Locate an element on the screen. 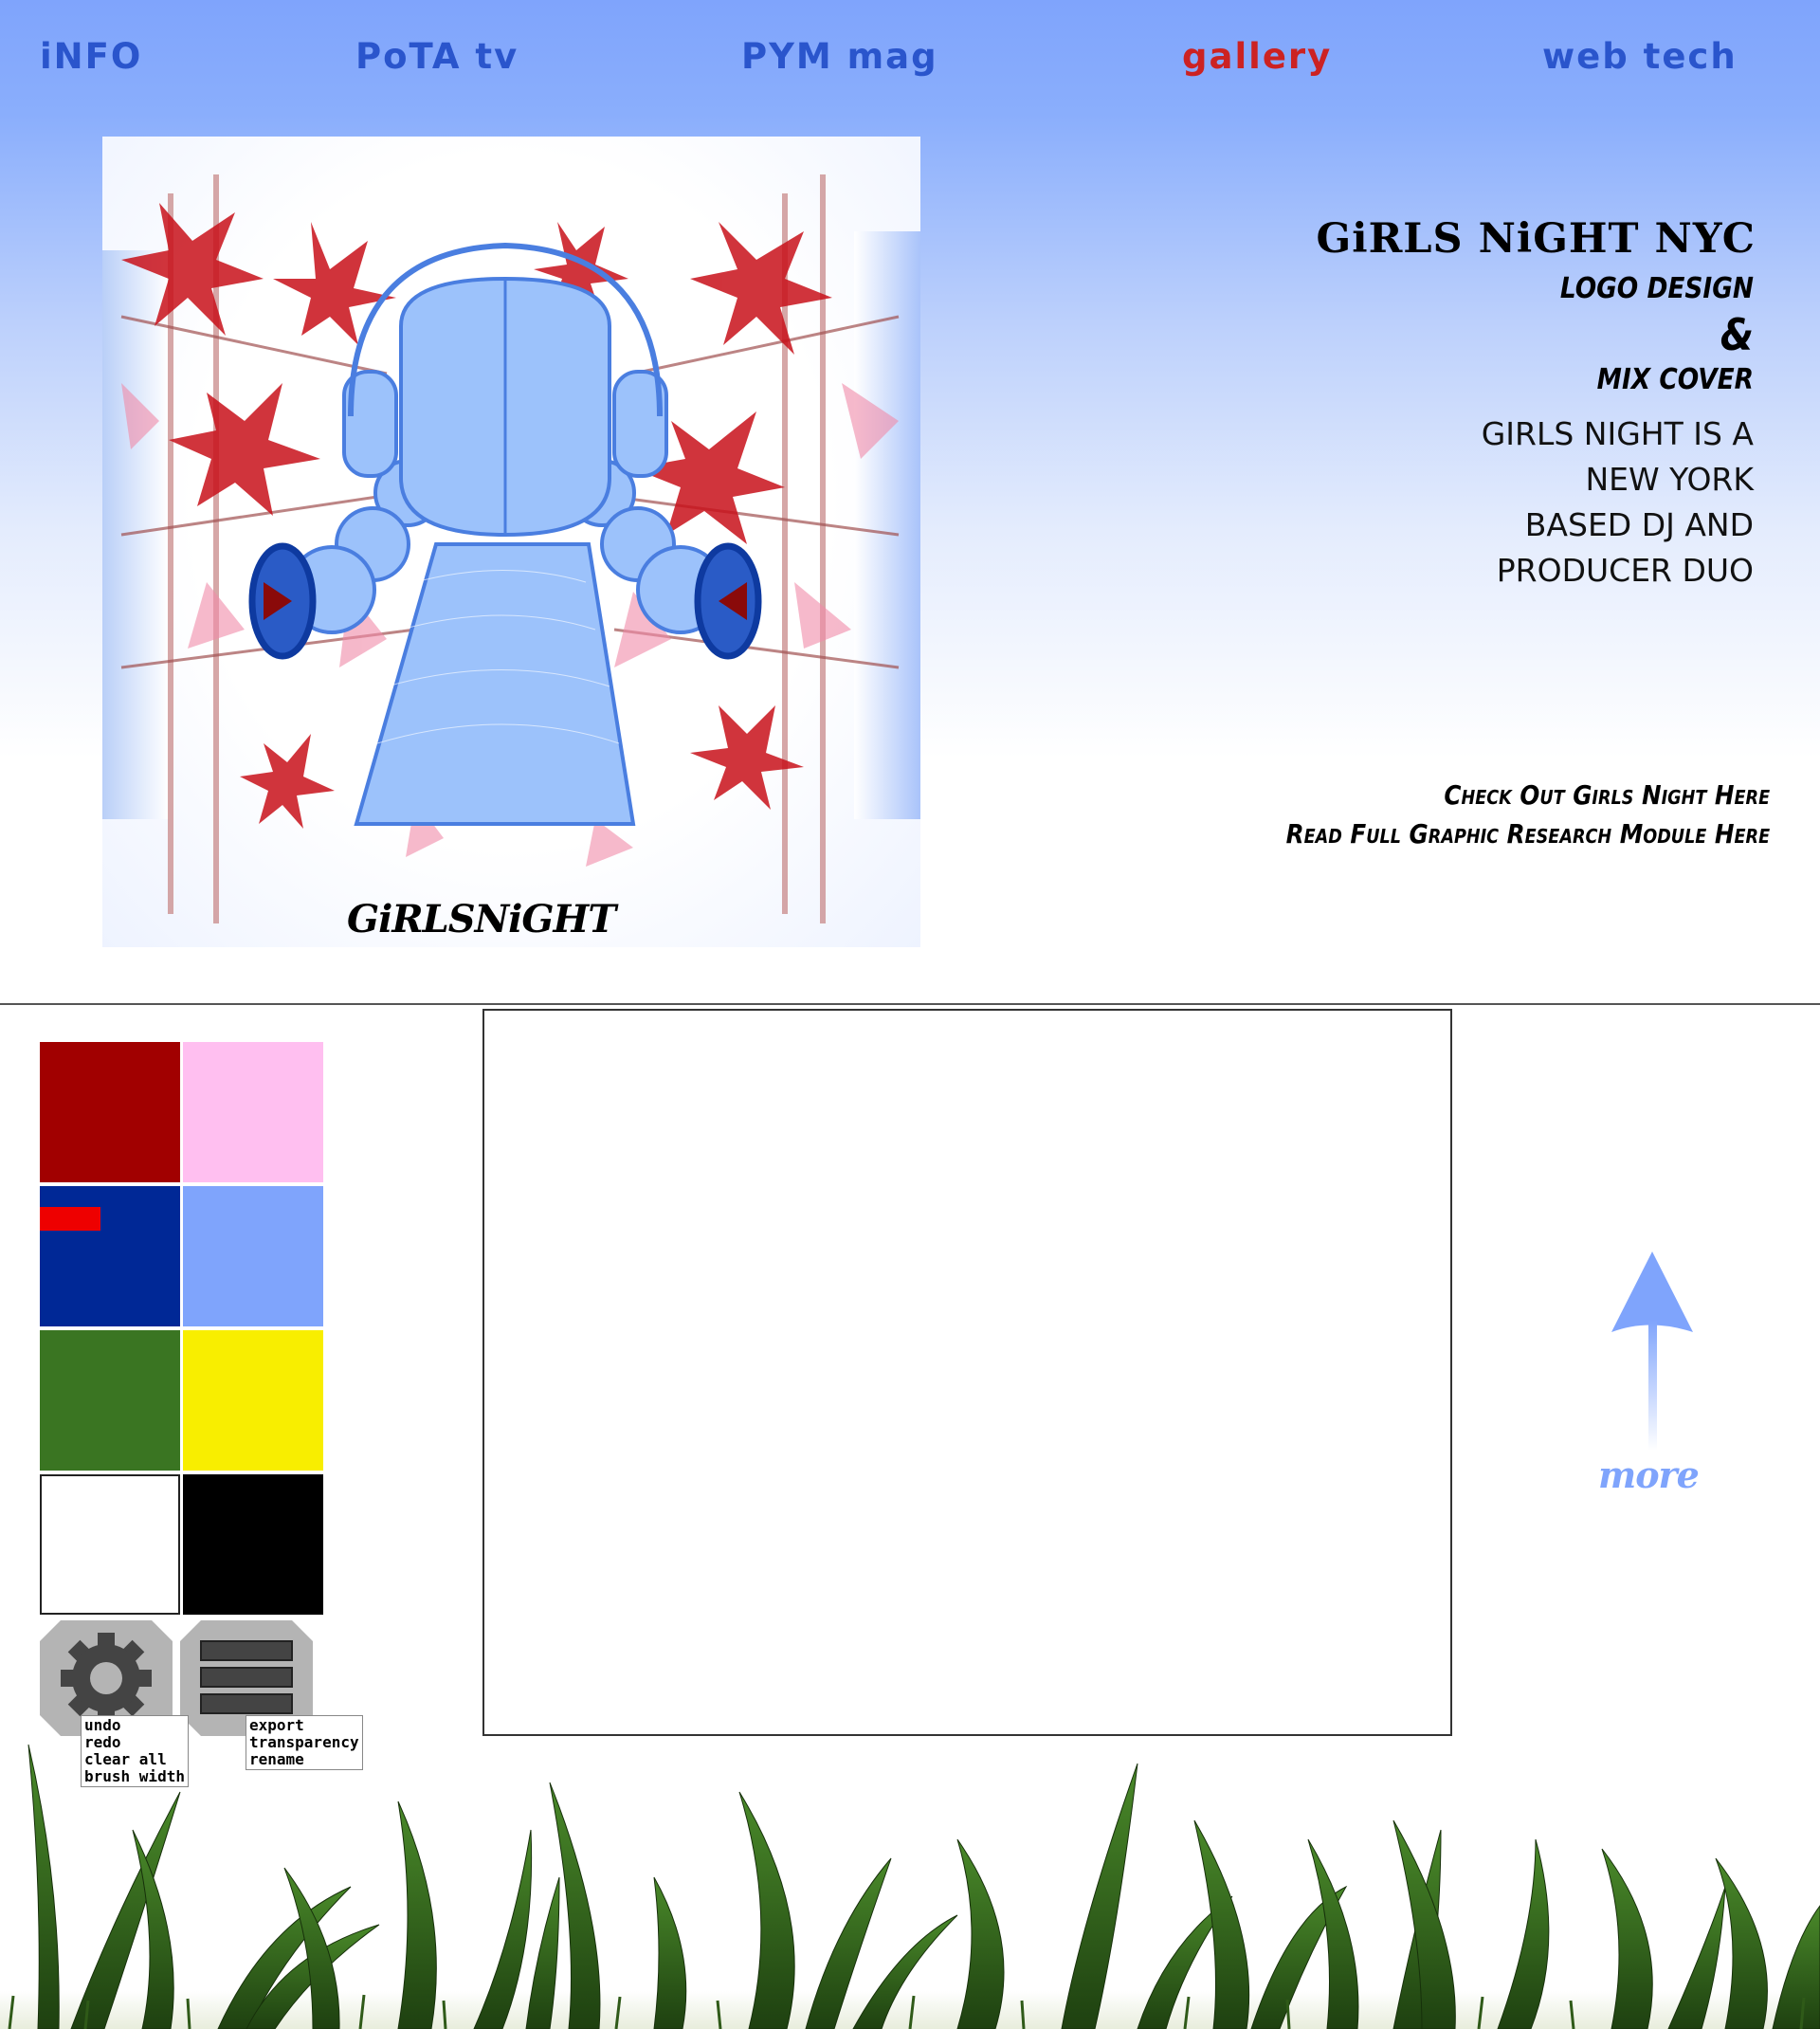  section-divider is located at coordinates (910, 1004).